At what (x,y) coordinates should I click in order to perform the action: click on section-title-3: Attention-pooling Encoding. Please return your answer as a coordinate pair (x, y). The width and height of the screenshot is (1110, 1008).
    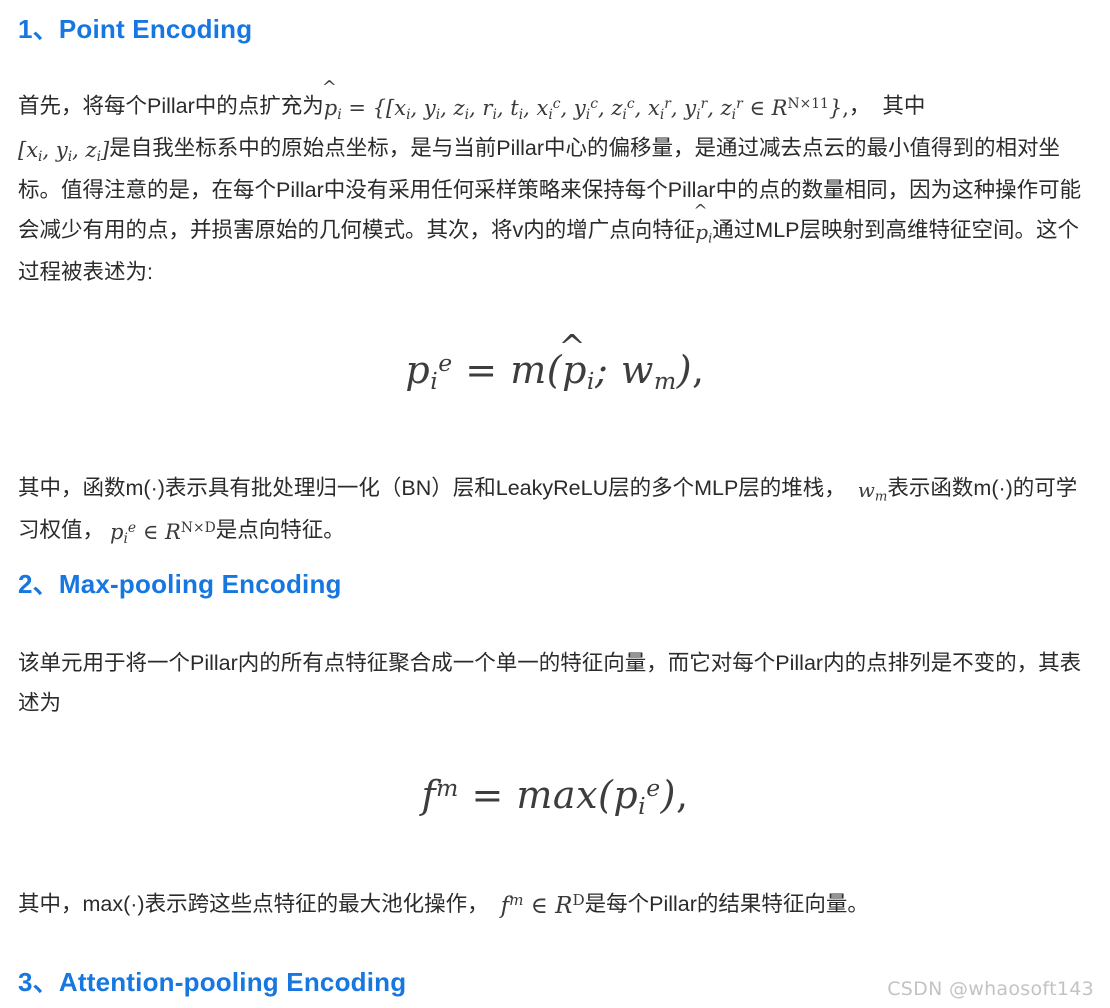
    Looking at the image, I should click on (232, 982).